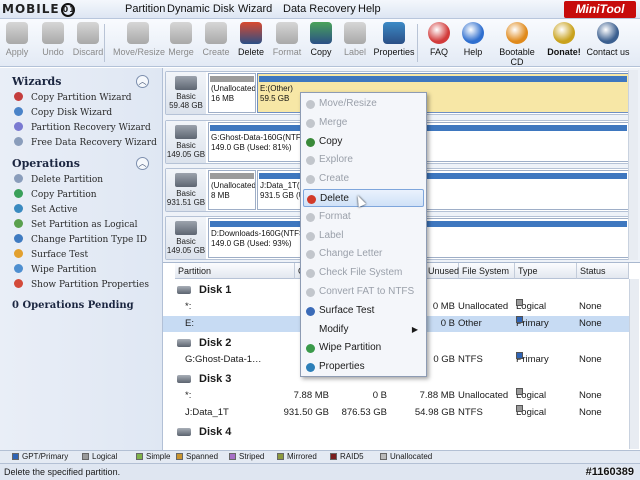 The image size is (640, 480). What do you see at coordinates (233, 88) in the screenshot?
I see `partition-name: (Unallocated)` at bounding box center [233, 88].